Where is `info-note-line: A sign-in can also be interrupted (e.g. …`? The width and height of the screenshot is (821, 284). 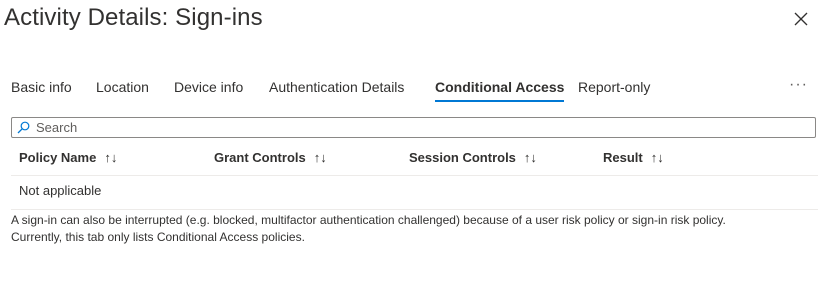
info-note-line: A sign-in can also be interrupted (e.g. … is located at coordinates (368, 220).